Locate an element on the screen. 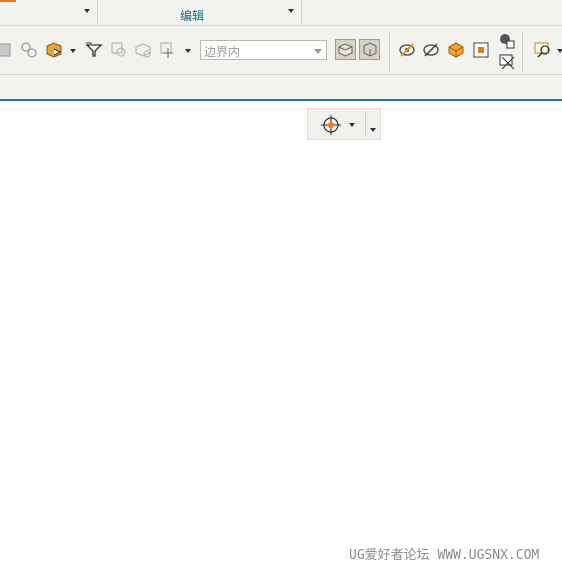 The image size is (562, 566). group-select-icon is located at coordinates (119, 50).